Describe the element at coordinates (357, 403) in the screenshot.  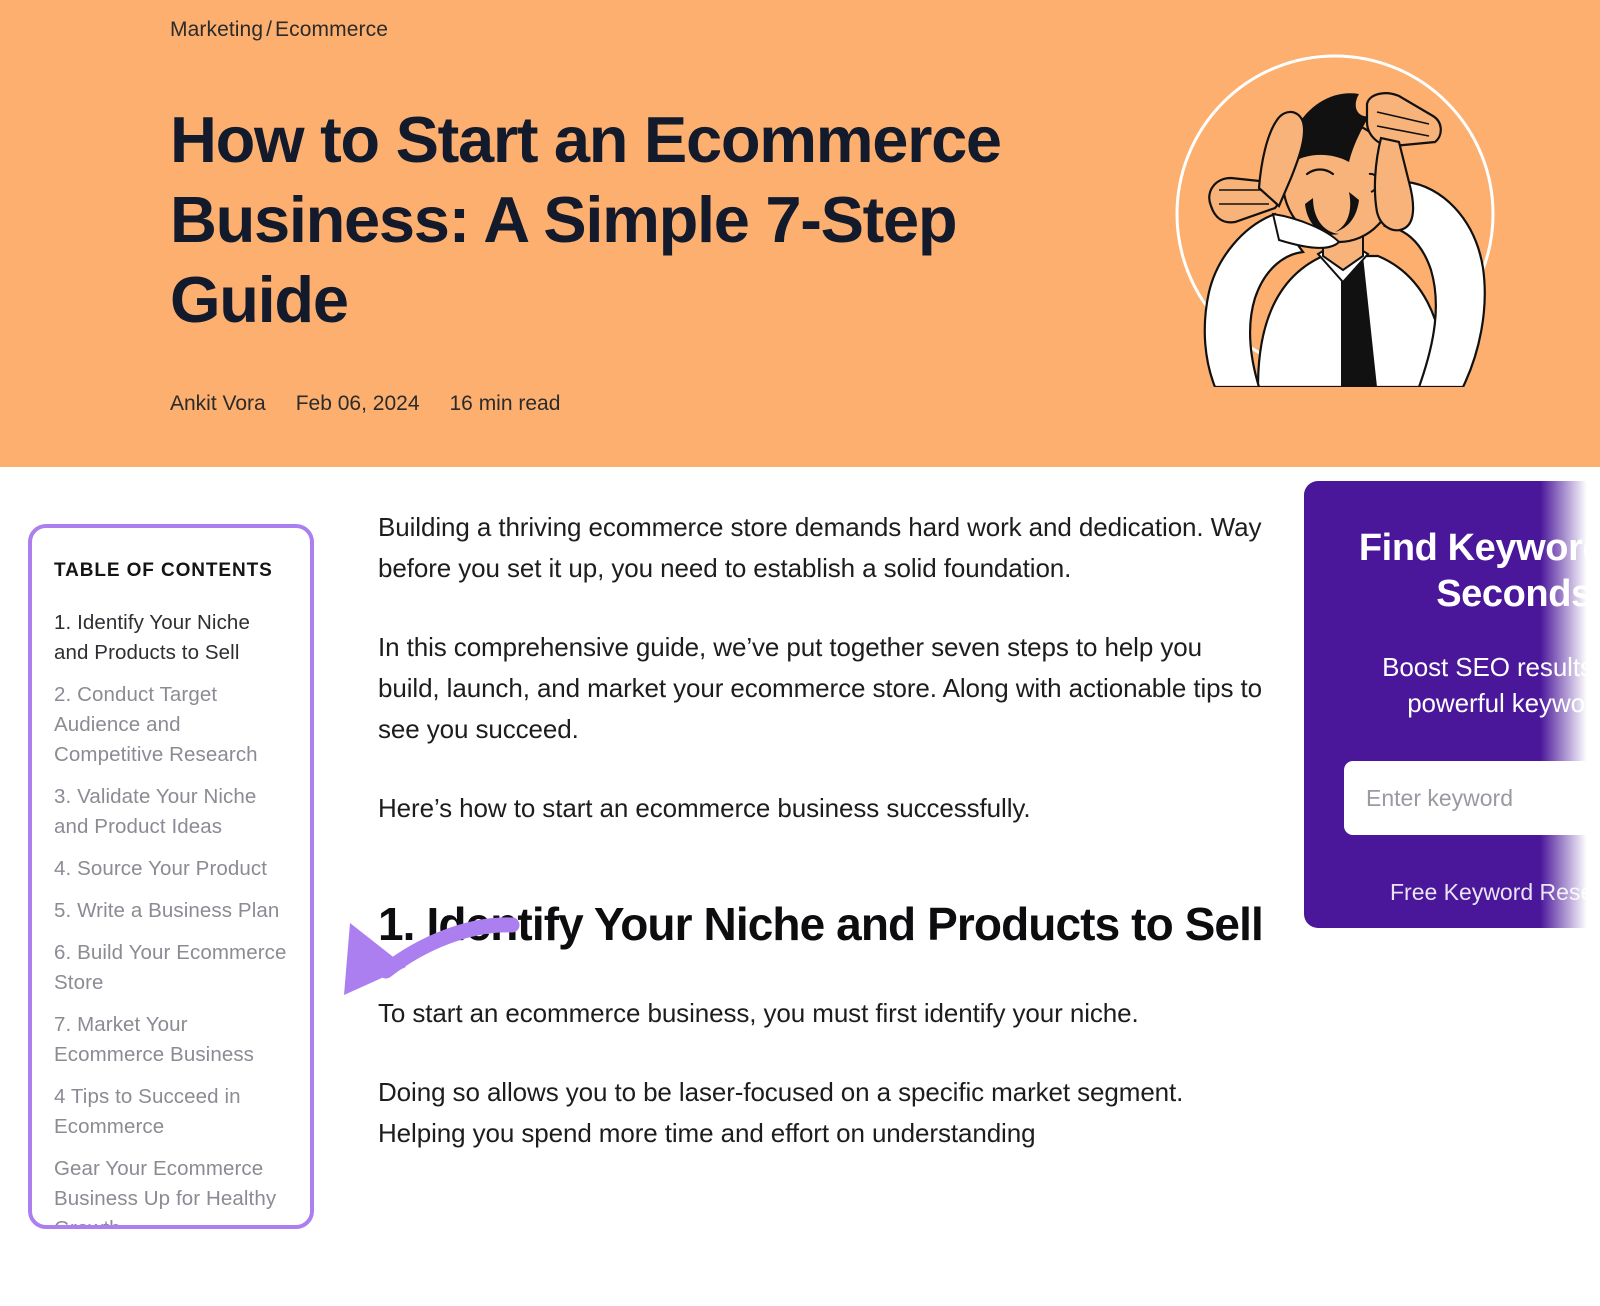
I see `publish-date: Feb 06, 2024` at that location.